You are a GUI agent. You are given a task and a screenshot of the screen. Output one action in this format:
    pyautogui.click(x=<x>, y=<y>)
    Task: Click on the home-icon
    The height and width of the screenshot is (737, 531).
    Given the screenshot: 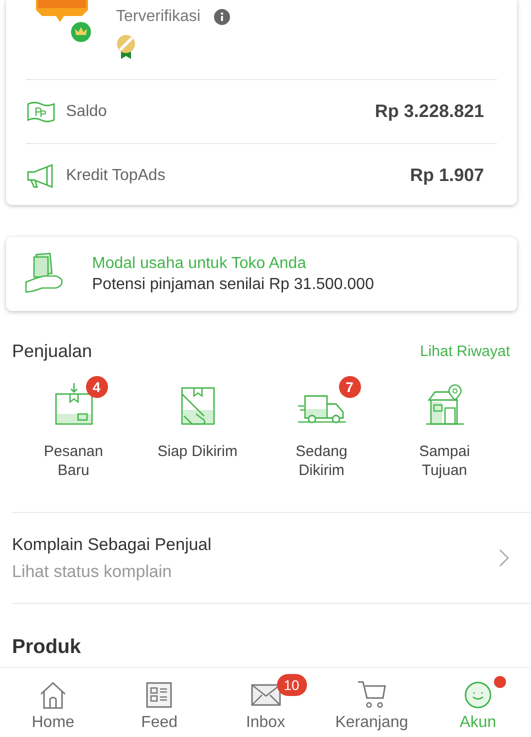 What is the action you would take?
    pyautogui.click(x=53, y=695)
    